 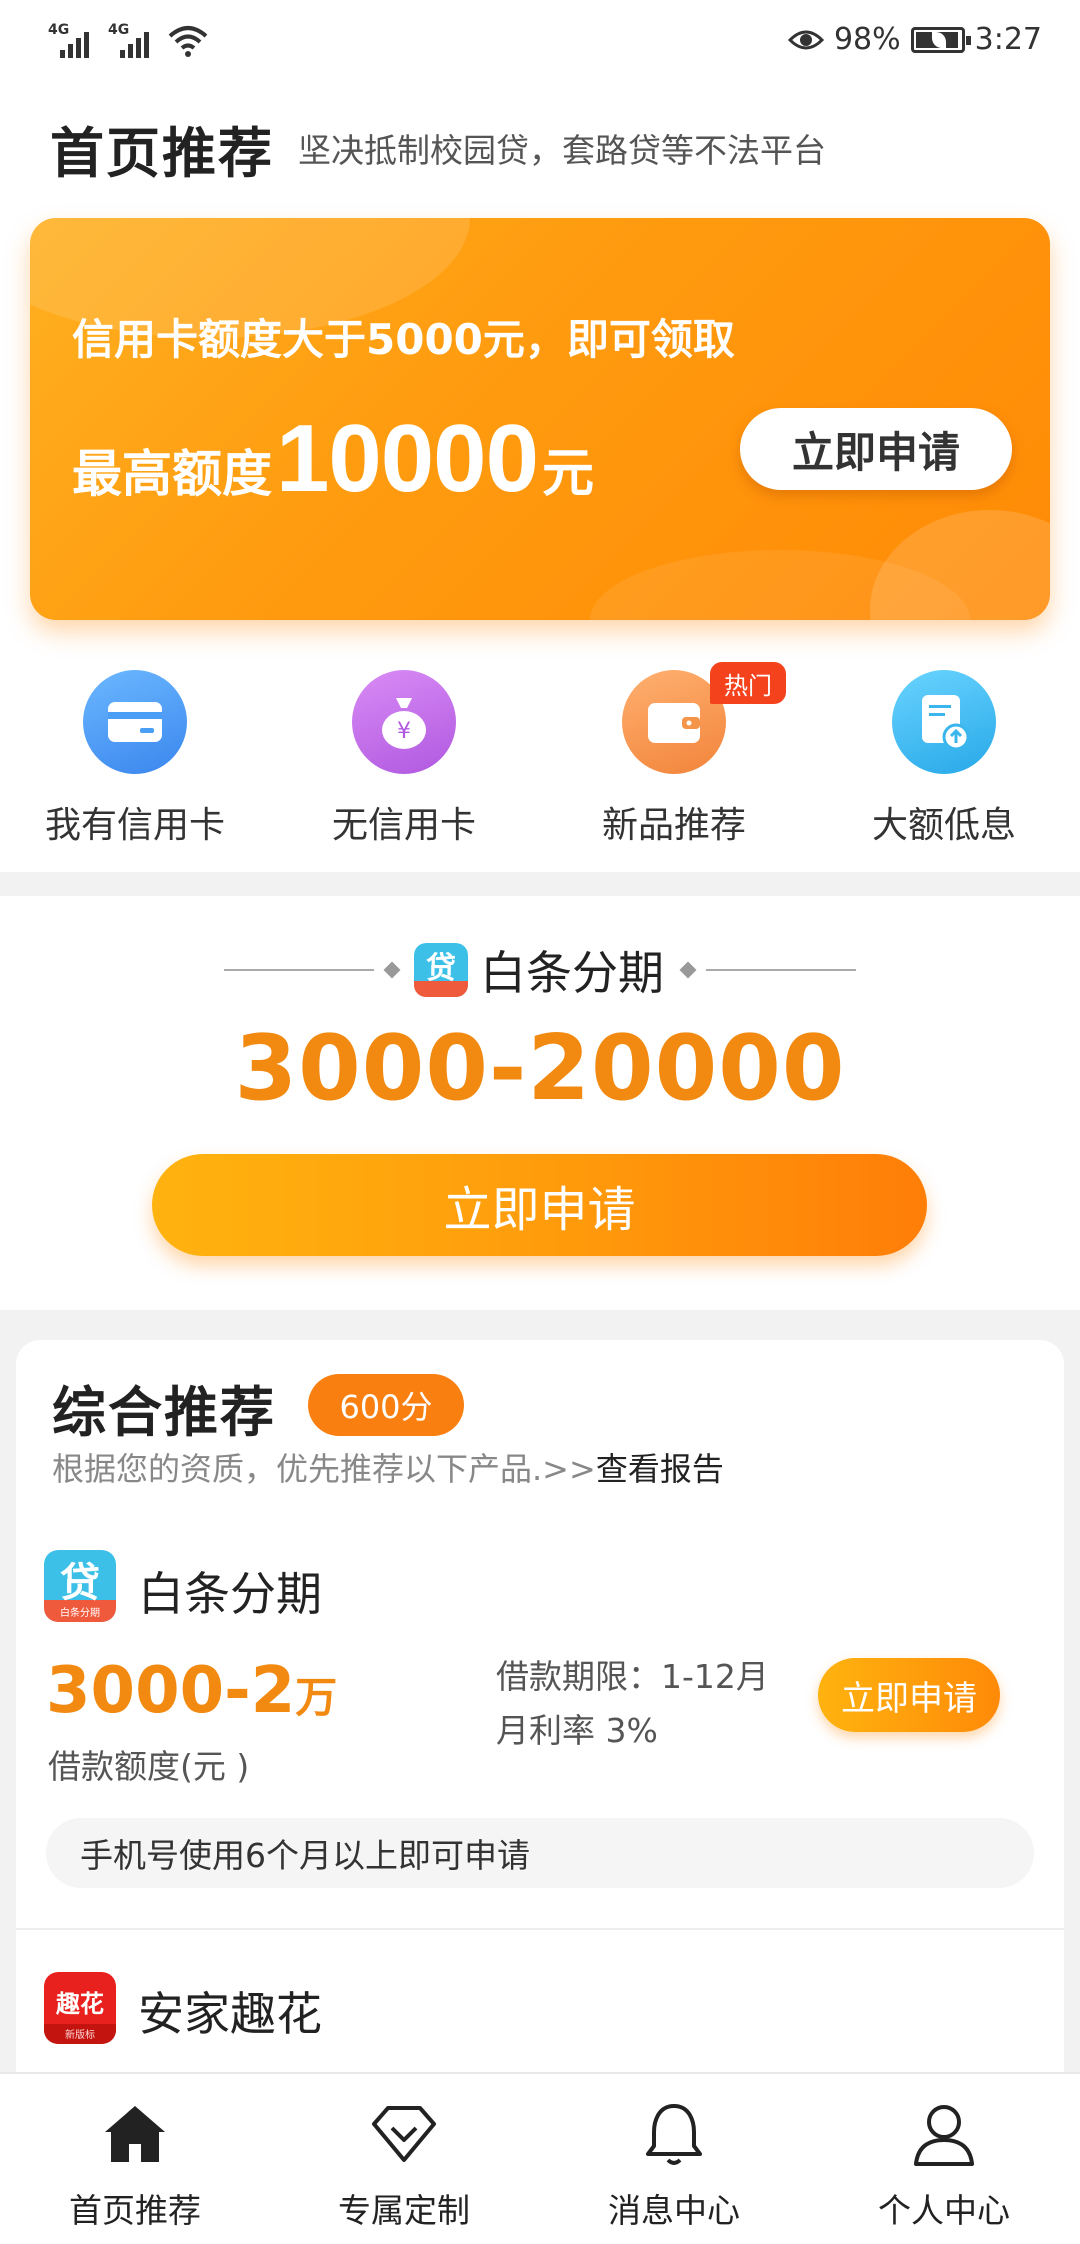 I want to click on recommend-subtitle: 根据您的资质，优先推荐以下产品.>>查看报告, so click(x=388, y=1467).